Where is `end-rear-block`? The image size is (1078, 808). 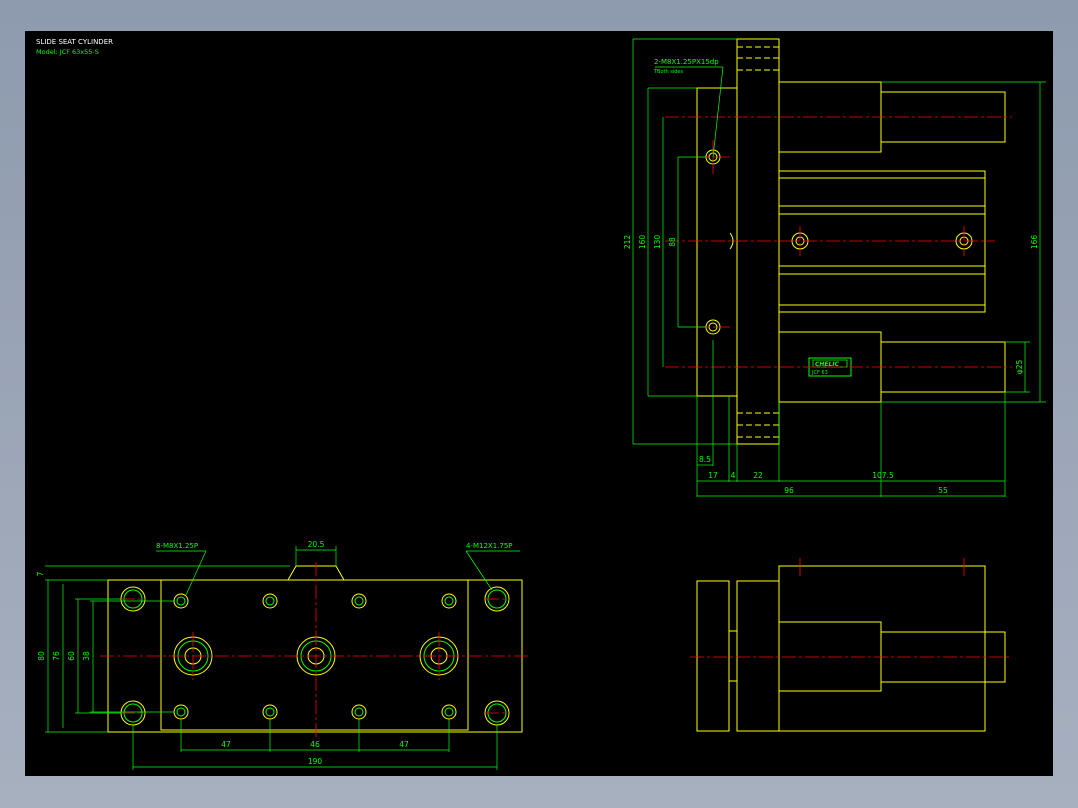 end-rear-block is located at coordinates (758, 656).